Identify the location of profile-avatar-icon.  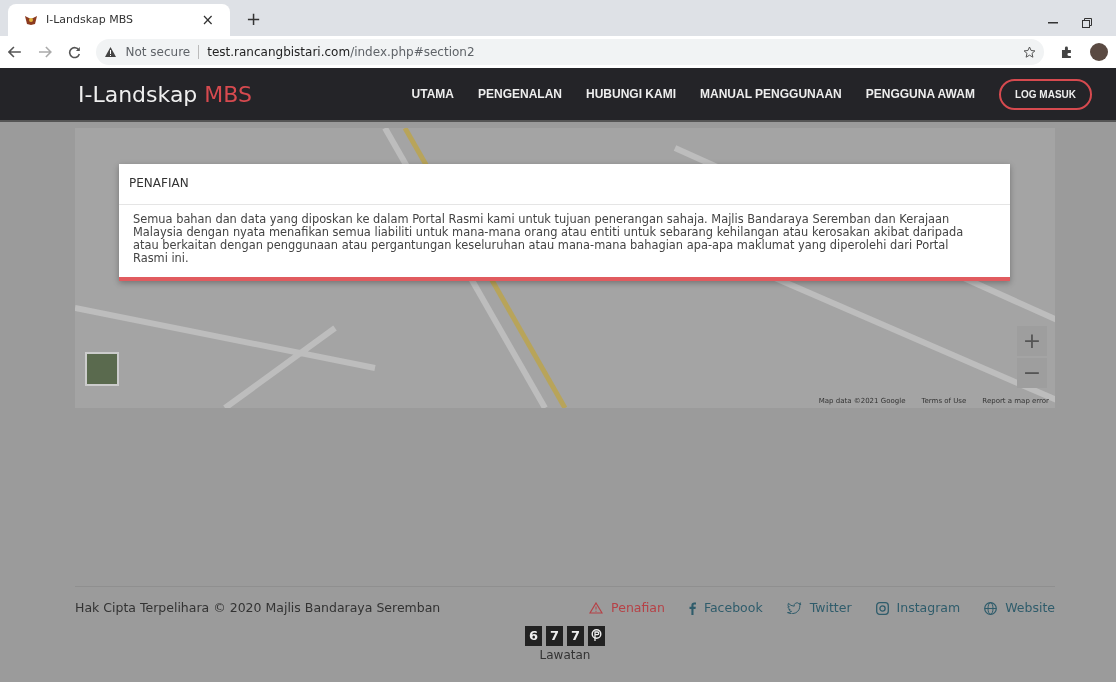
(1099, 52).